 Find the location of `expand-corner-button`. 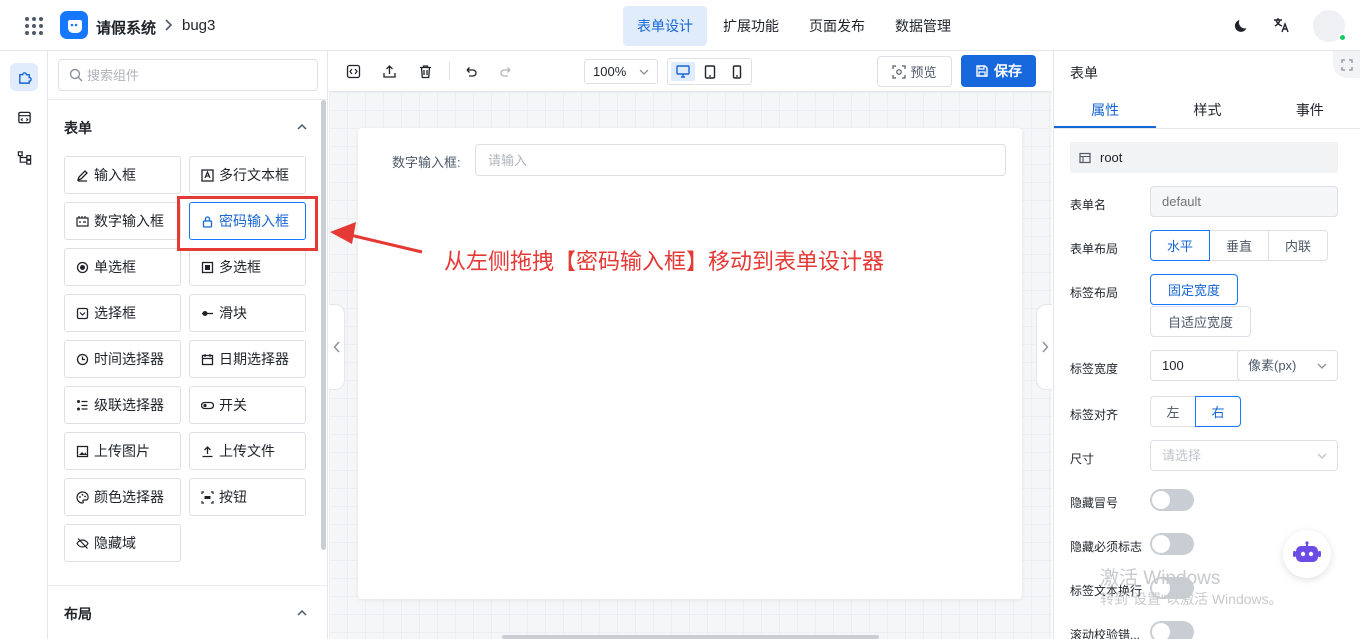

expand-corner-button is located at coordinates (1346, 64).